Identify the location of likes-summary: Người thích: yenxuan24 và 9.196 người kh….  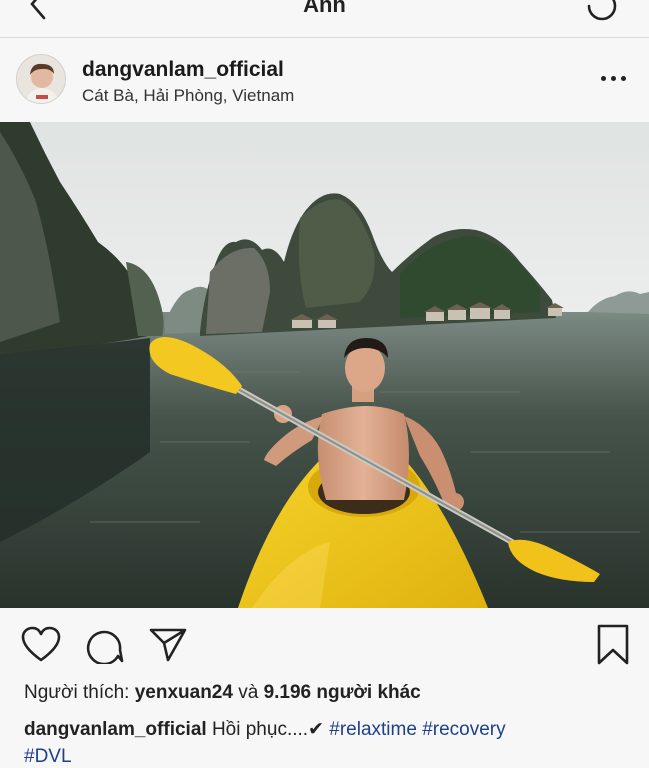
(222, 693).